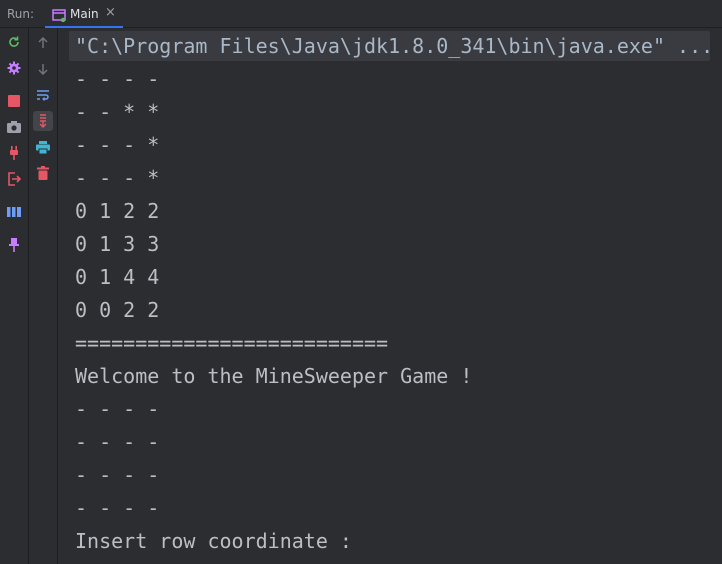  I want to click on trash-icon, so click(43, 173).